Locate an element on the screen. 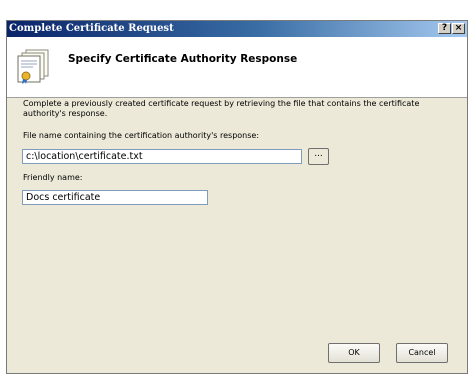  ok-button: OK is located at coordinates (354, 353).